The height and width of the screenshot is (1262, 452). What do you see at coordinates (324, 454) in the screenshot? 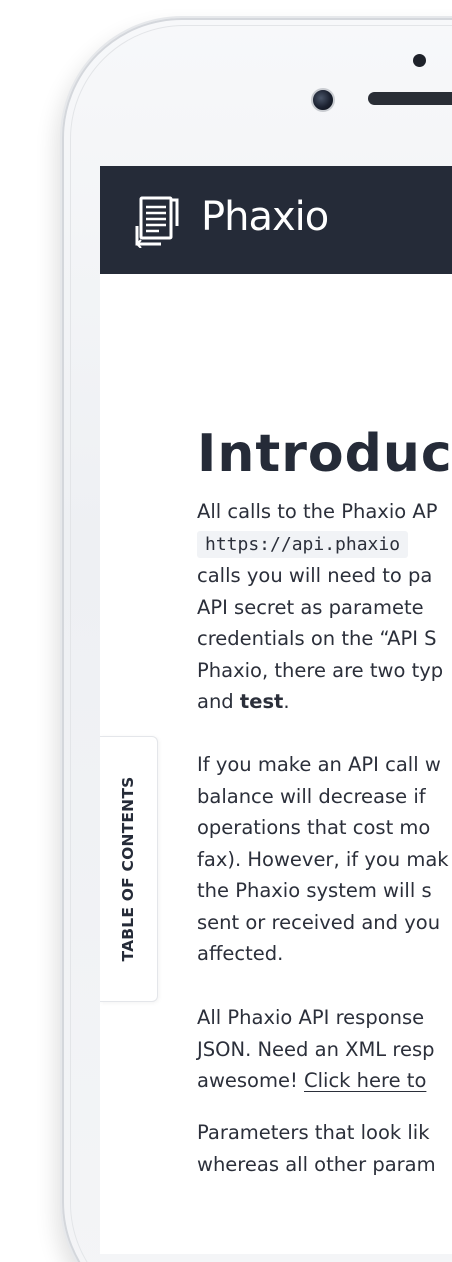
I see `page-title: Introducti` at bounding box center [324, 454].